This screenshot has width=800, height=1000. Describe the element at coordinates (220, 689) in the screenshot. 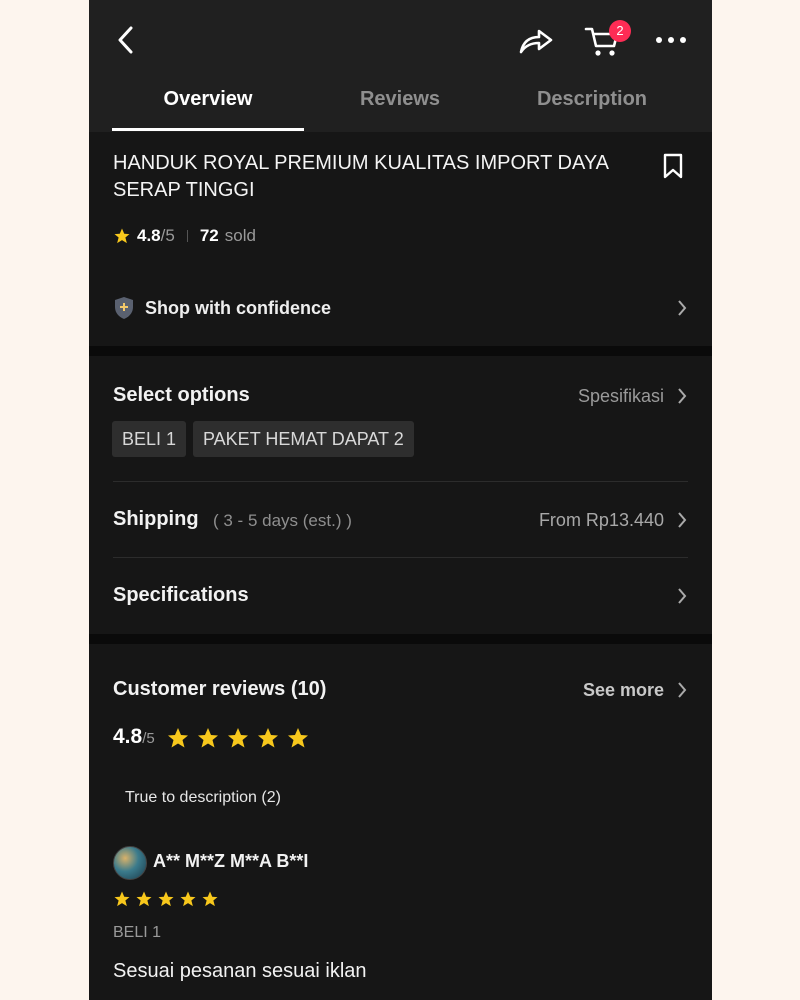

I see `customer-reviews-title: Customer reviews (10)` at that location.